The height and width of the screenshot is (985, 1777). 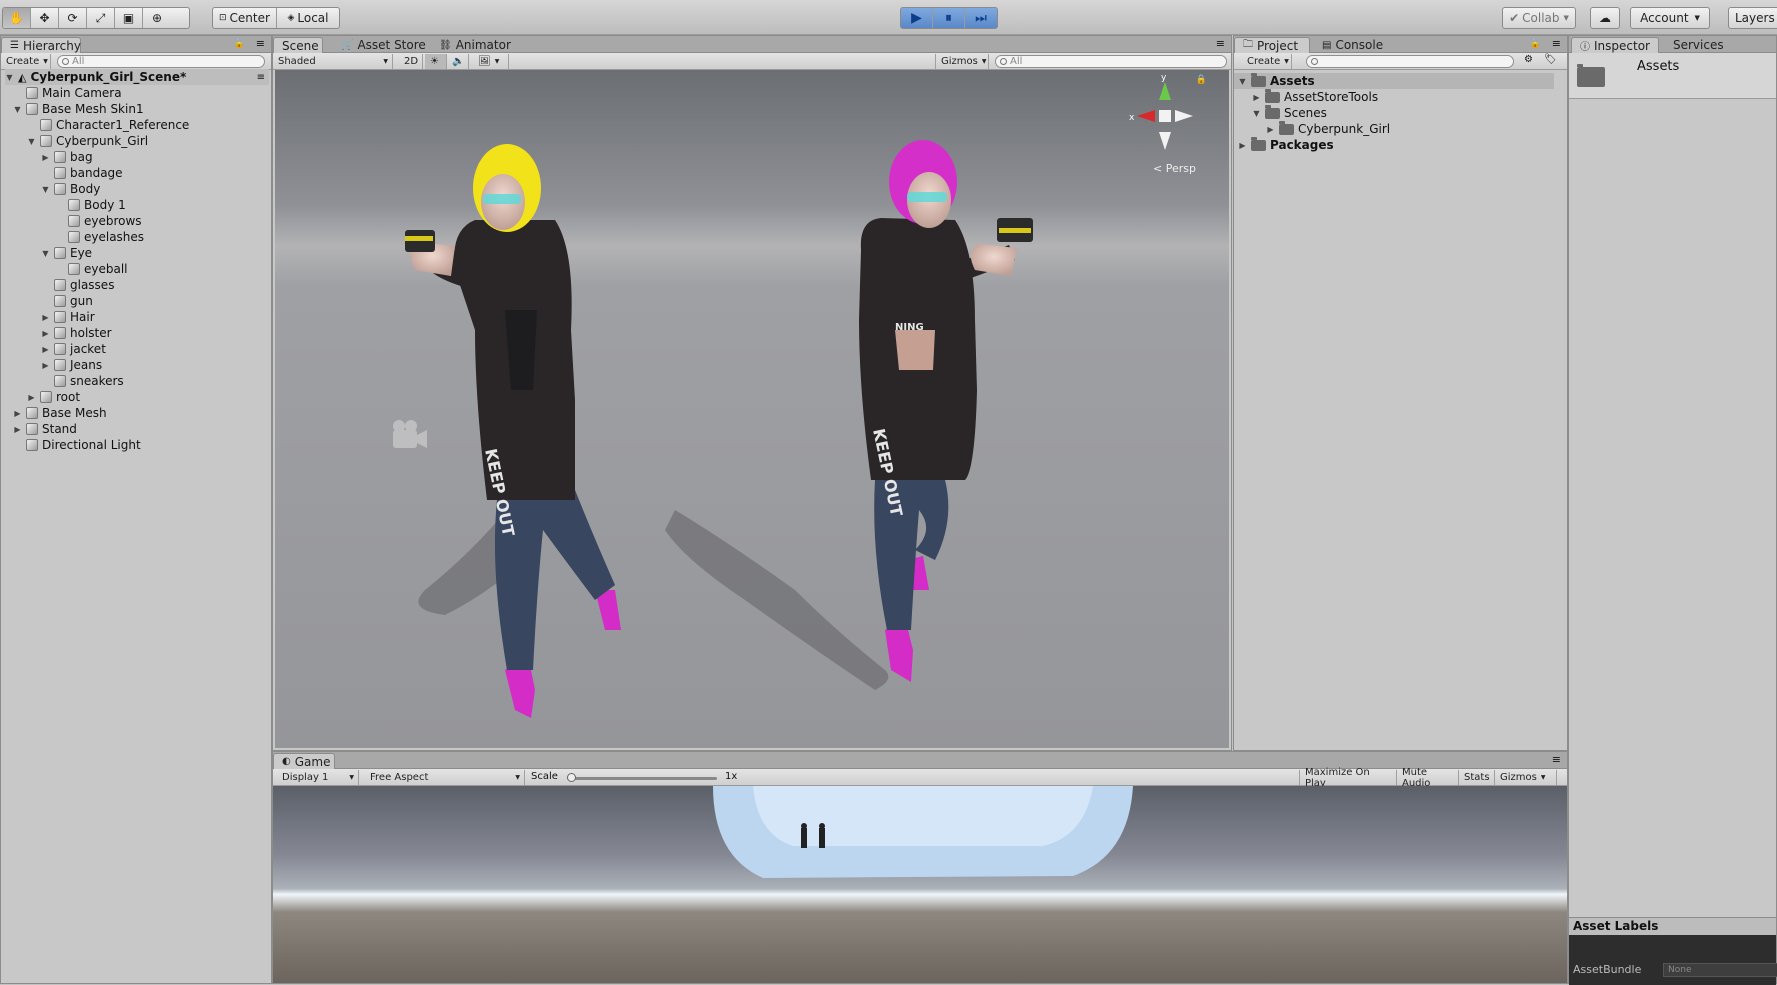 I want to click on layers-dropdown: Layers, so click(x=1752, y=18).